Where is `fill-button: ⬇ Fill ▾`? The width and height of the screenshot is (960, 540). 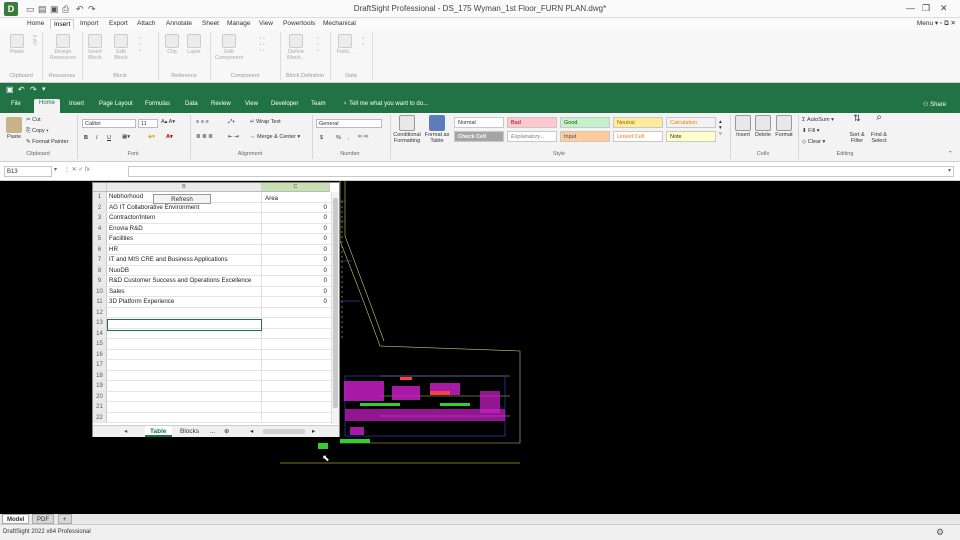 fill-button: ⬇ Fill ▾ is located at coordinates (810, 131).